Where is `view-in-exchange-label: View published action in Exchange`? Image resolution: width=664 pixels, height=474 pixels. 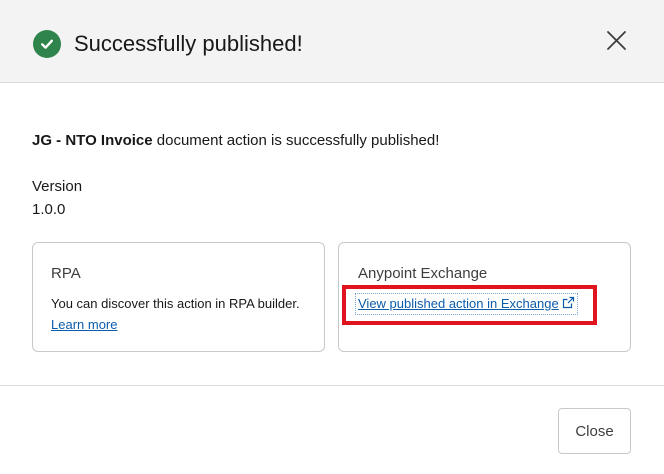
view-in-exchange-label: View published action in Exchange is located at coordinates (458, 303).